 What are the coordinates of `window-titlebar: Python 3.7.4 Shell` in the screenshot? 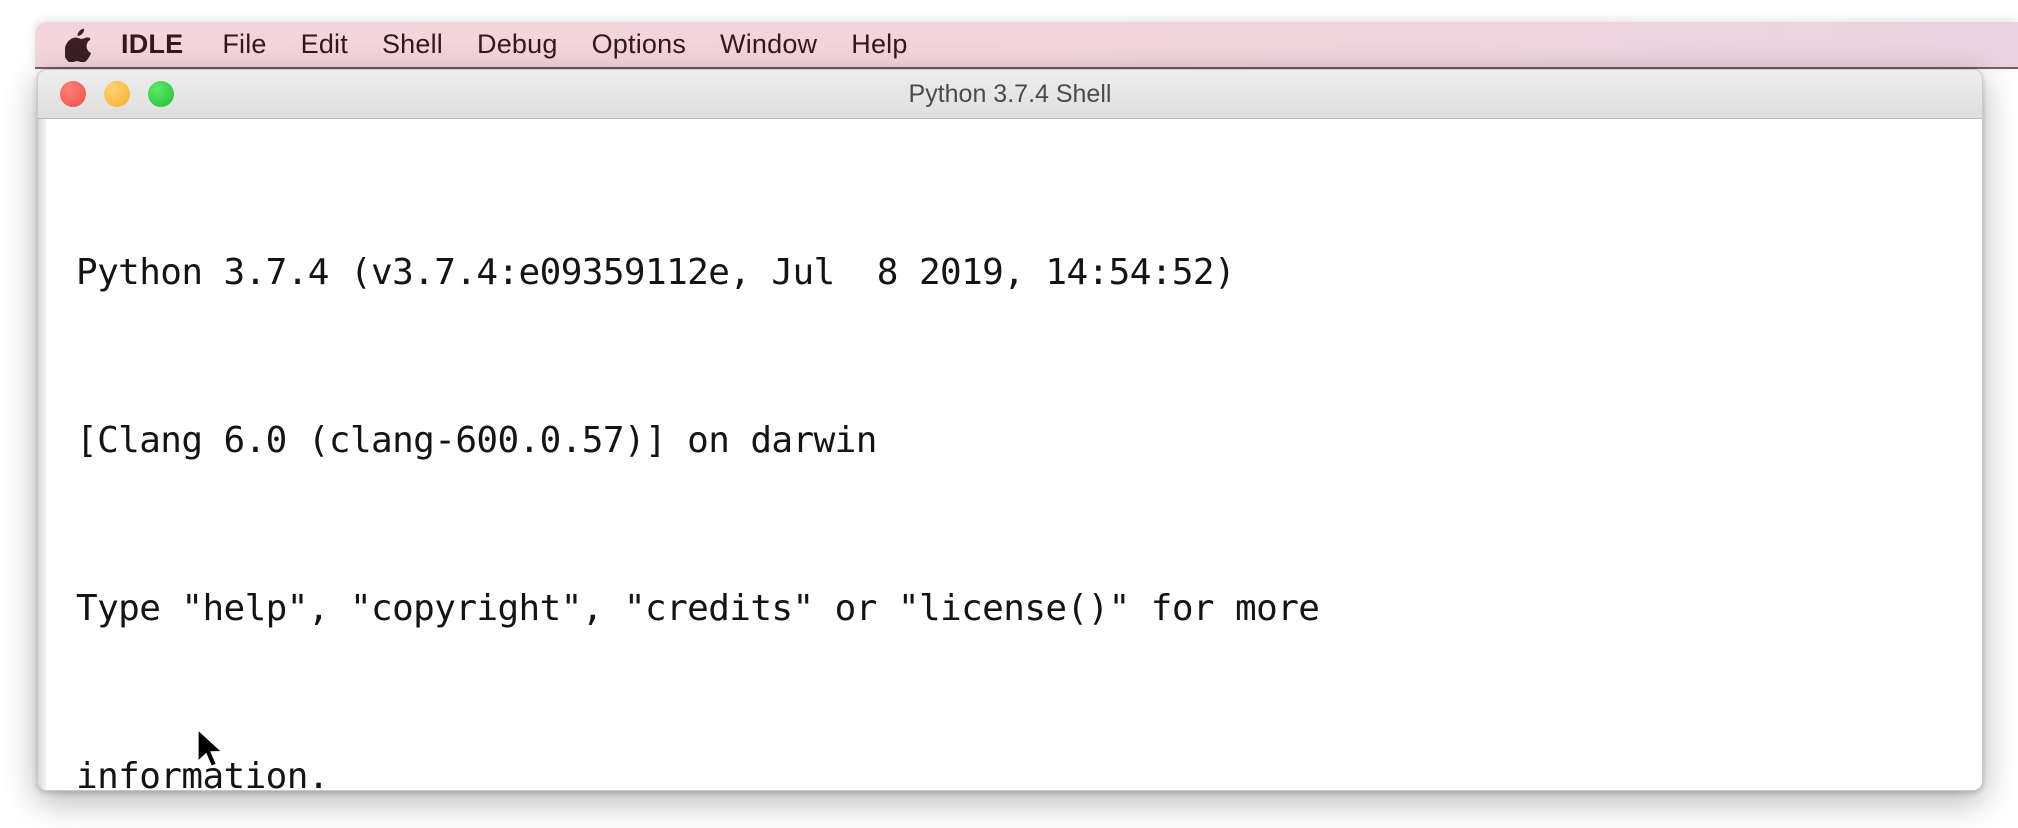 It's located at (1010, 94).